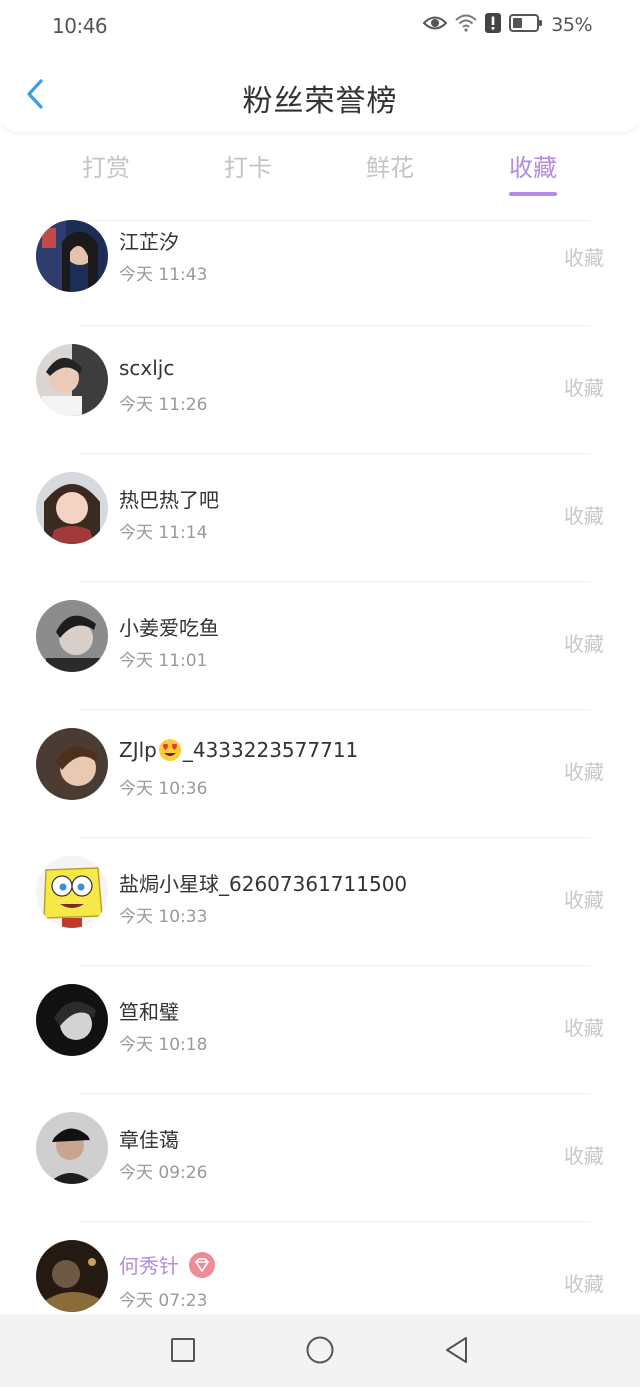  I want to click on user-name: 热巴热了吧, so click(169, 500).